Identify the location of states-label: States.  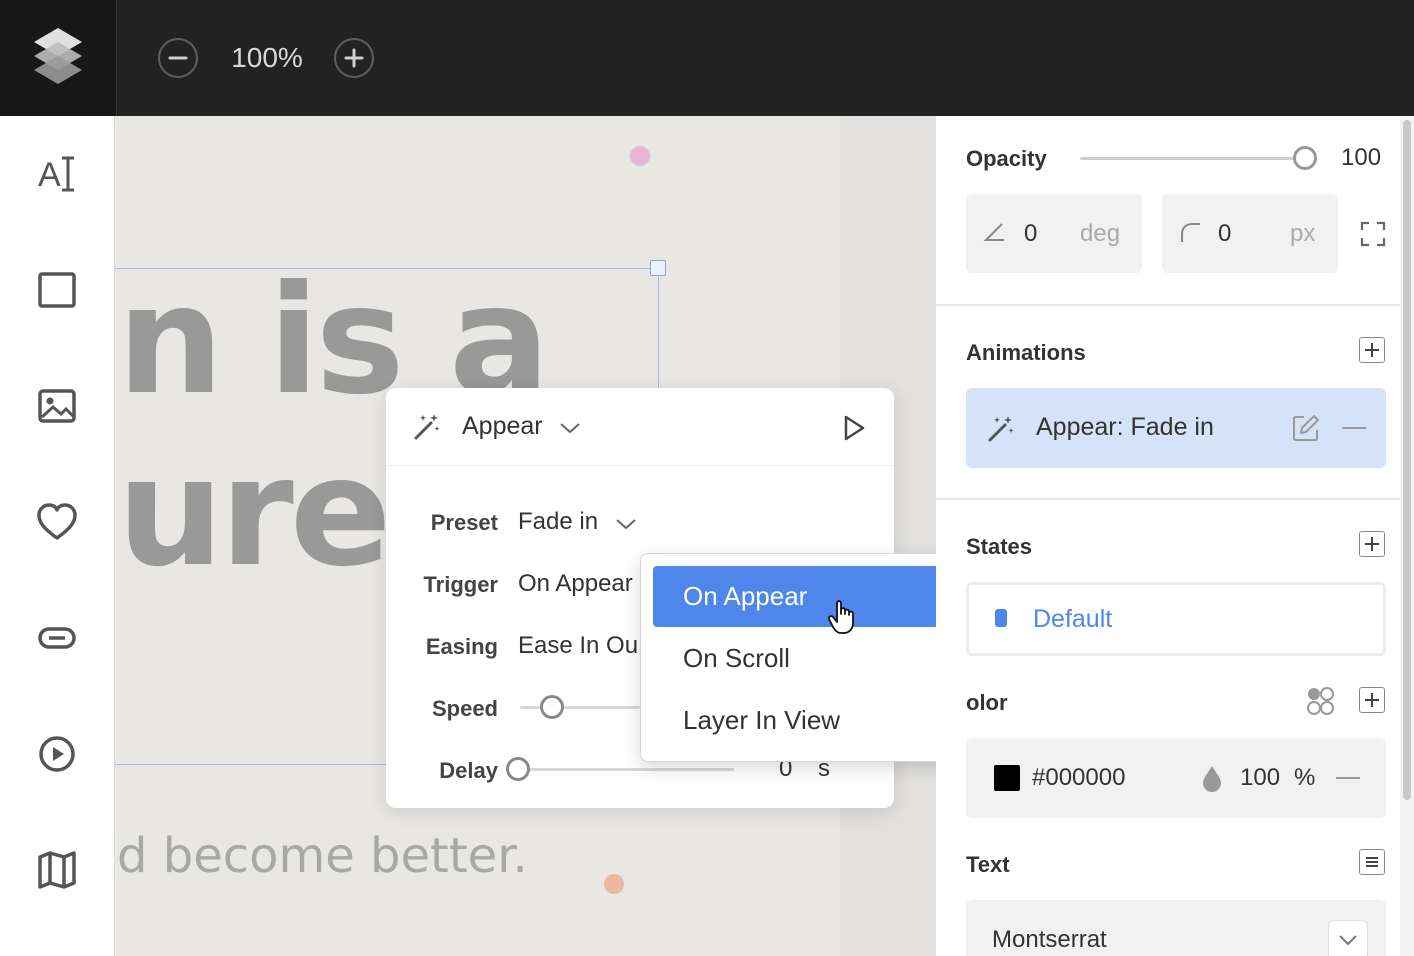
(999, 546).